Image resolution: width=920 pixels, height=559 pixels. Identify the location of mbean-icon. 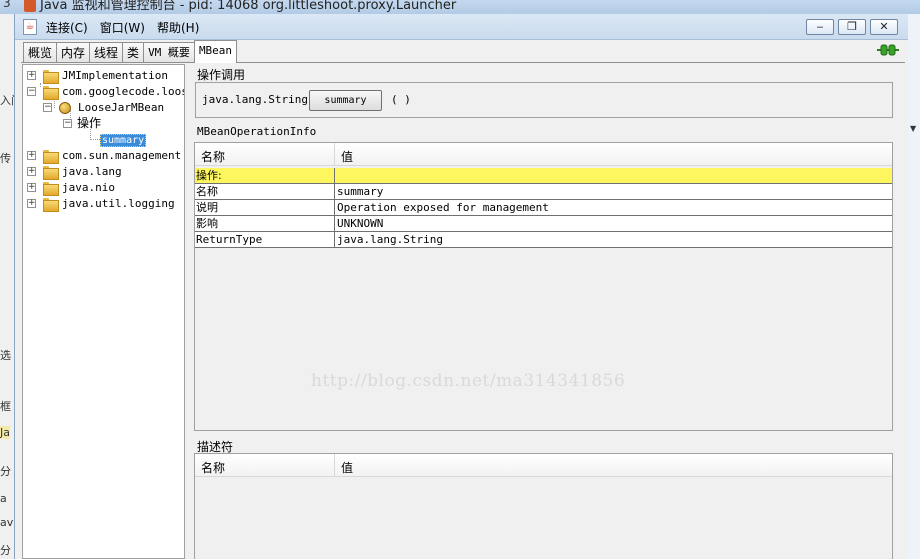
(65, 108).